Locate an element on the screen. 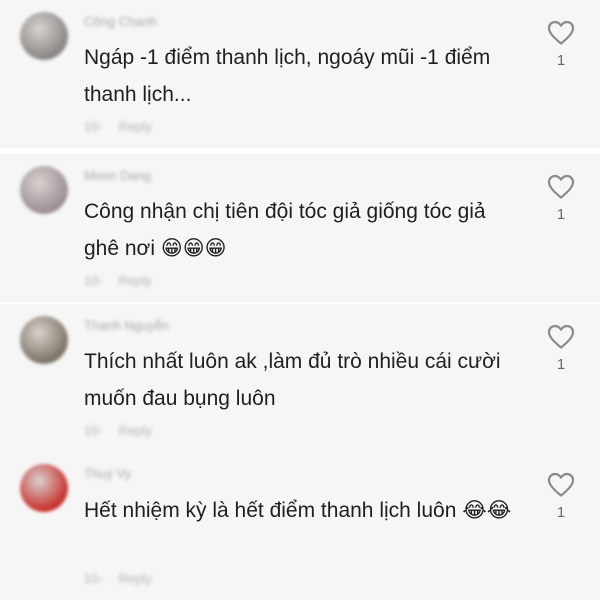 The width and height of the screenshot is (600, 600). comment-body: Hết nhiệm kỳ là hết điểm thanh lịch luôn is located at coordinates (270, 510).